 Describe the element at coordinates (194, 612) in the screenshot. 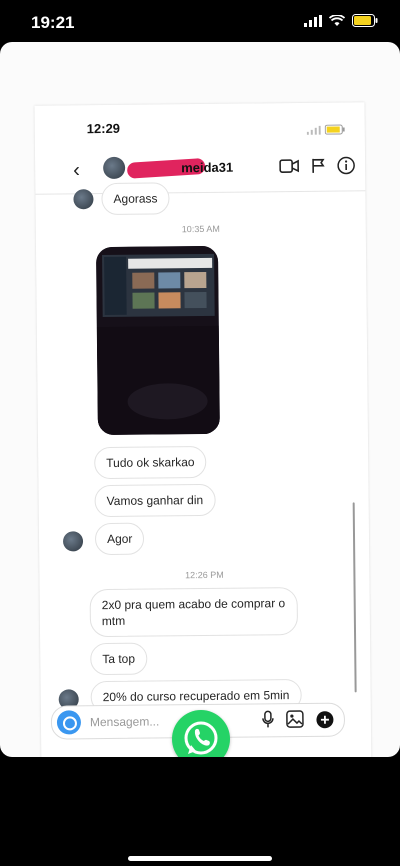

I see `message-bubble: 2x0 pra quem acabo de comprar o mtm` at that location.